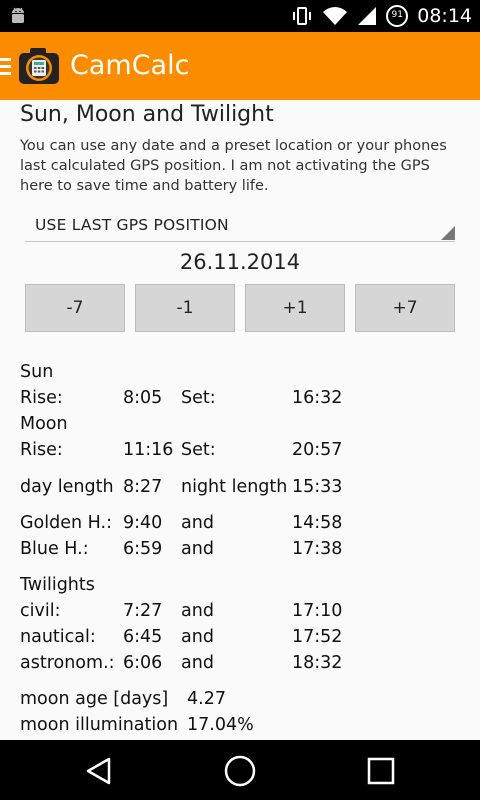 This screenshot has height=800, width=480. What do you see at coordinates (317, 523) in the screenshot?
I see `golden-hour-end: 14:58` at bounding box center [317, 523].